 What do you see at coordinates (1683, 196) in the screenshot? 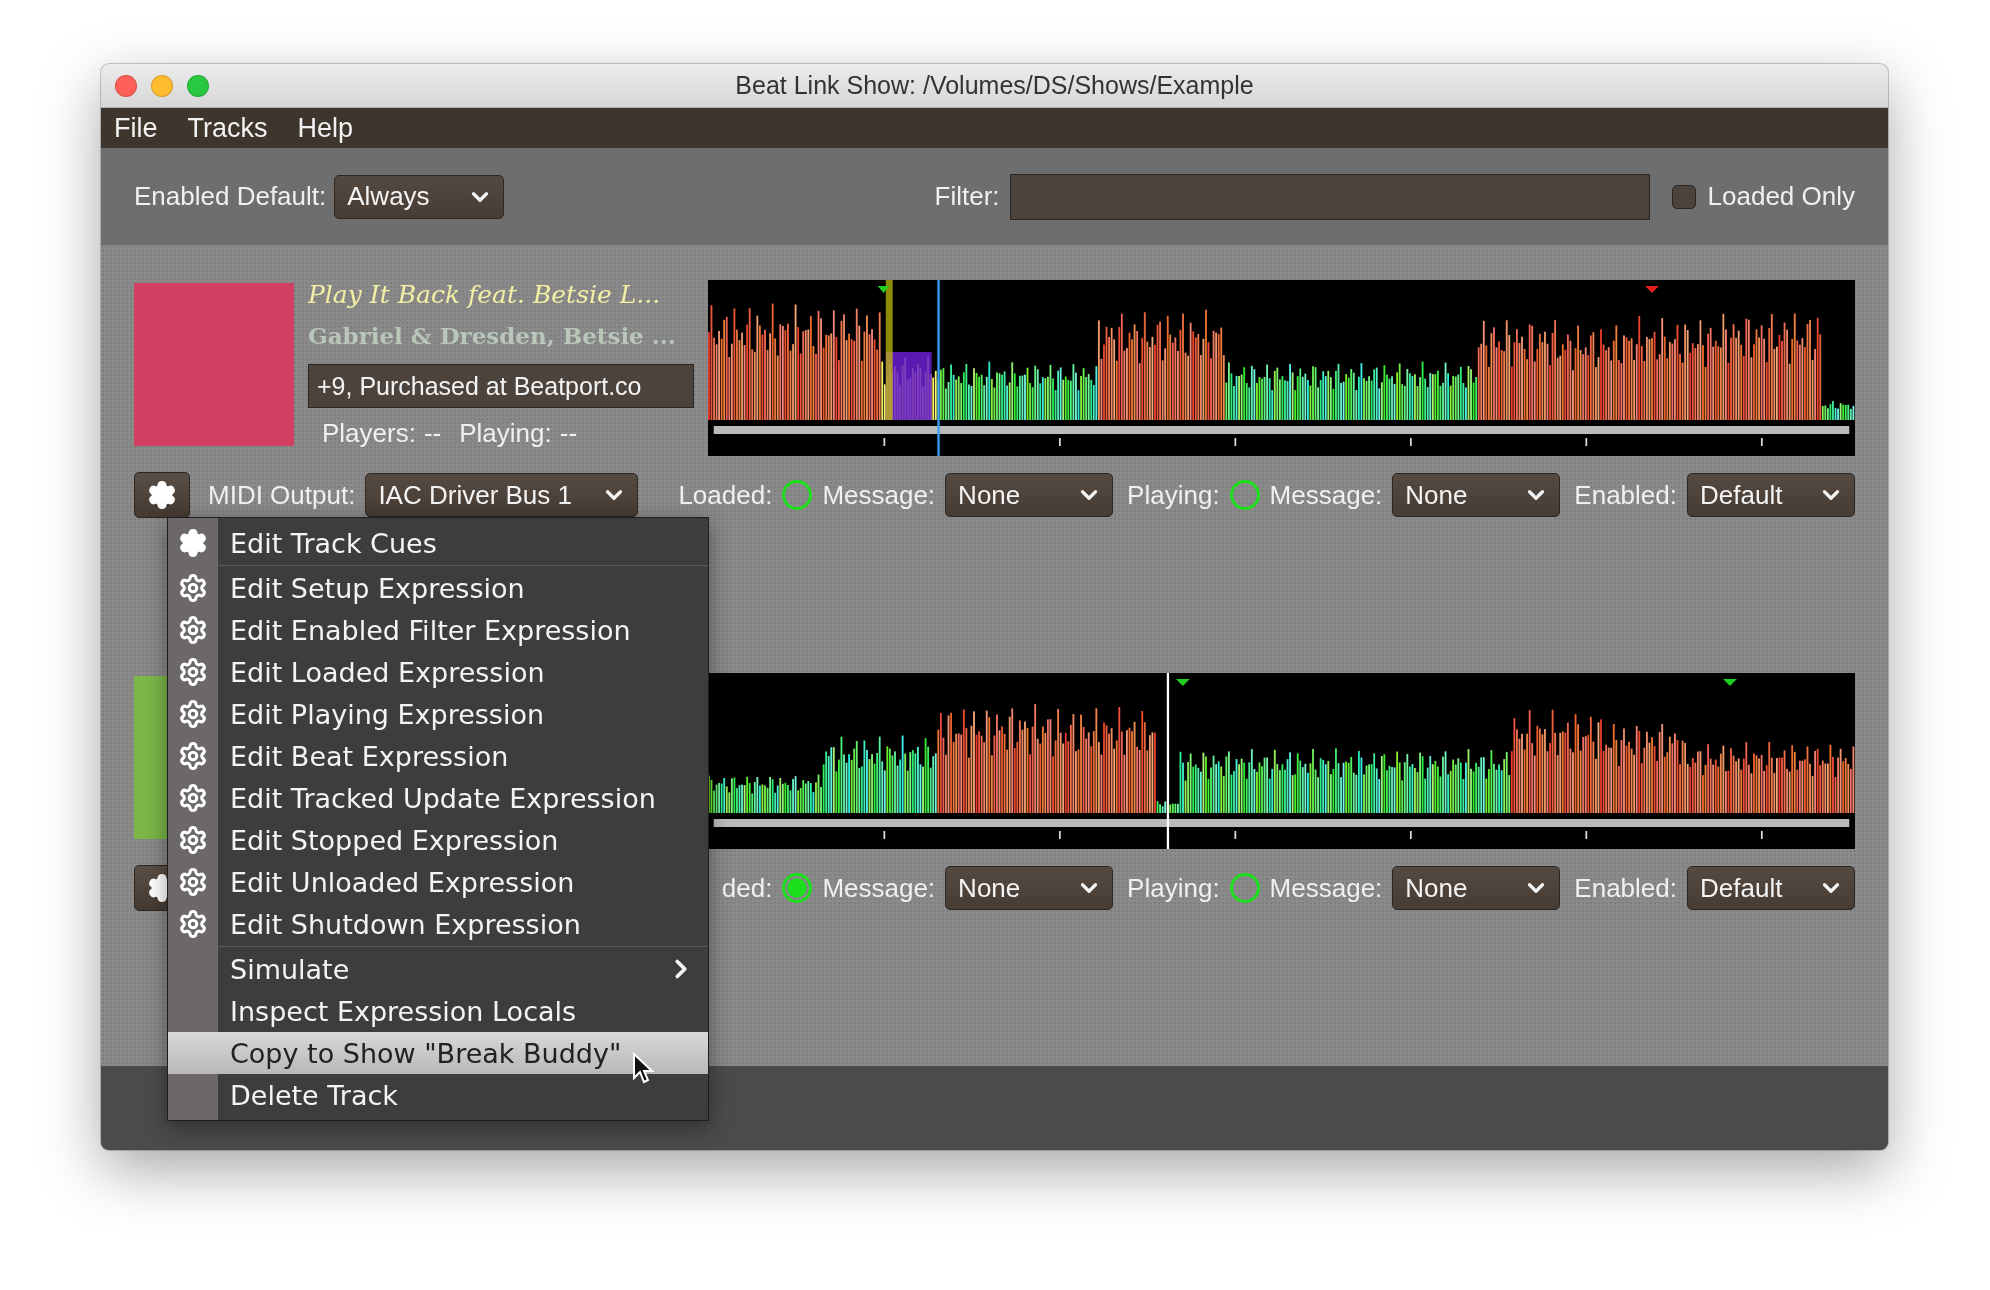
I see `loaded-only-checkbox` at bounding box center [1683, 196].